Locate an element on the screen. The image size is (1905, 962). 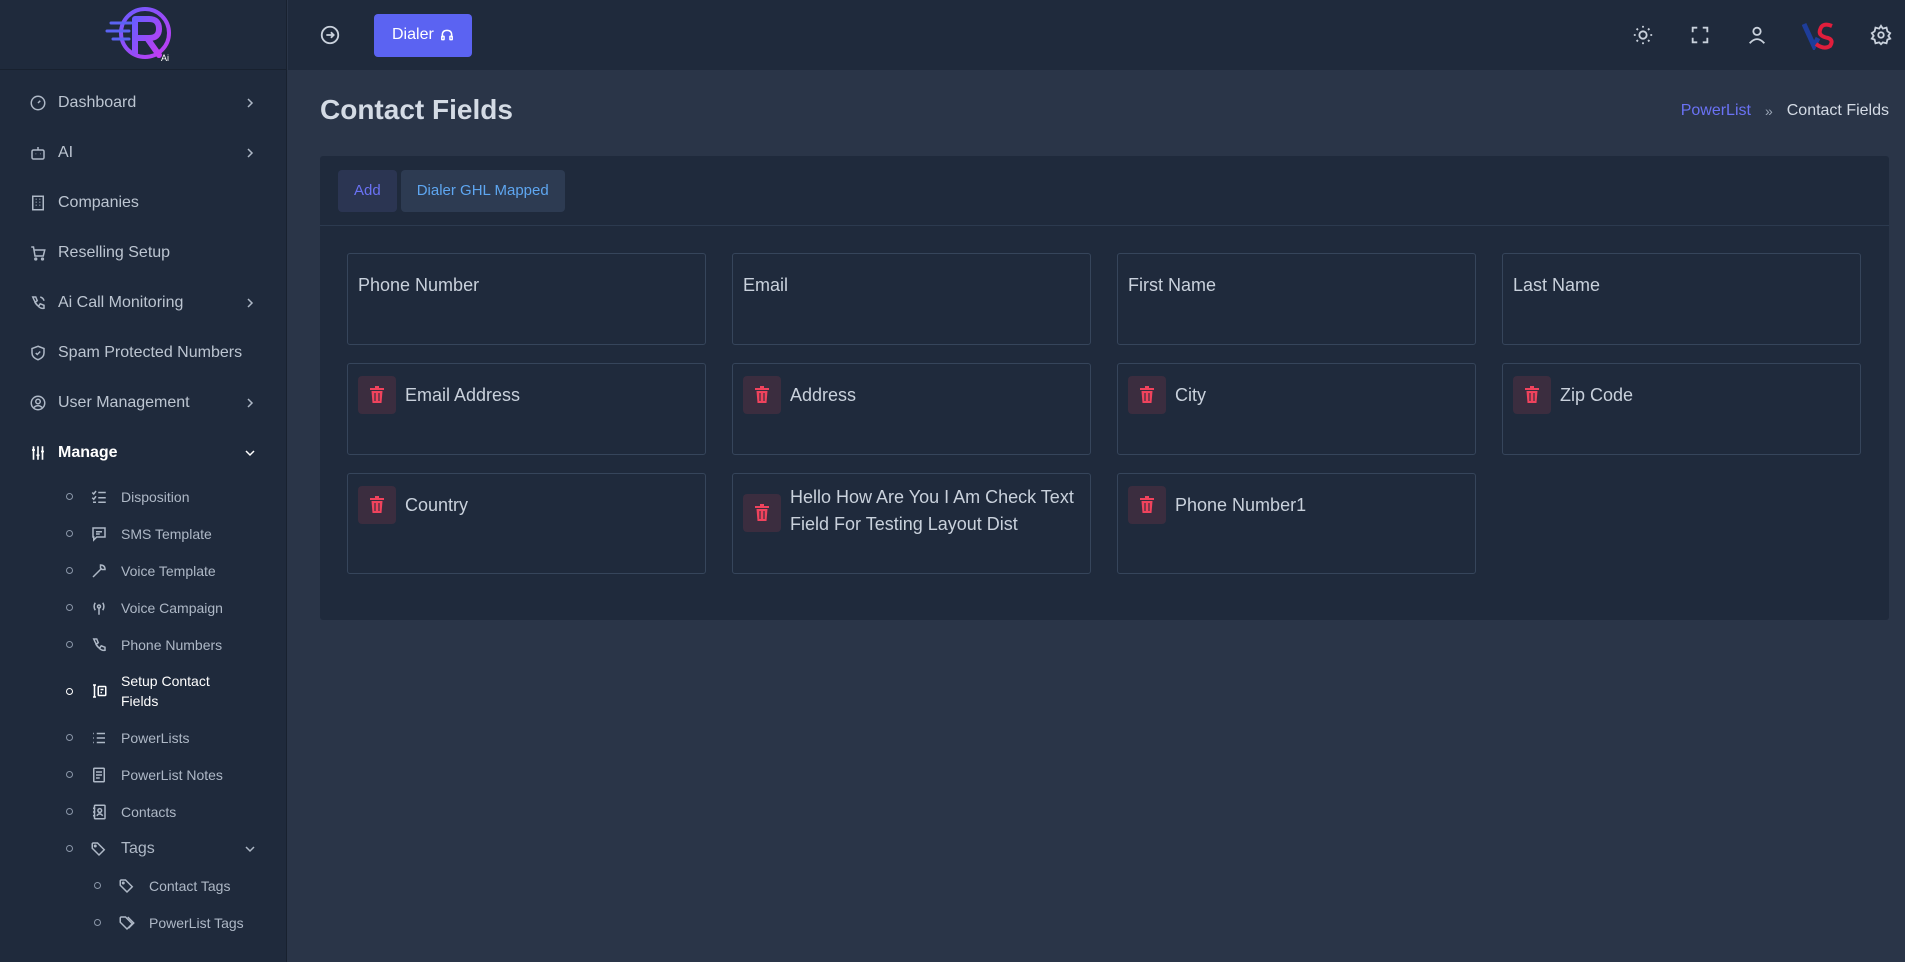
card-header: Add Dialer GHL Mapped is located at coordinates (1104, 191).